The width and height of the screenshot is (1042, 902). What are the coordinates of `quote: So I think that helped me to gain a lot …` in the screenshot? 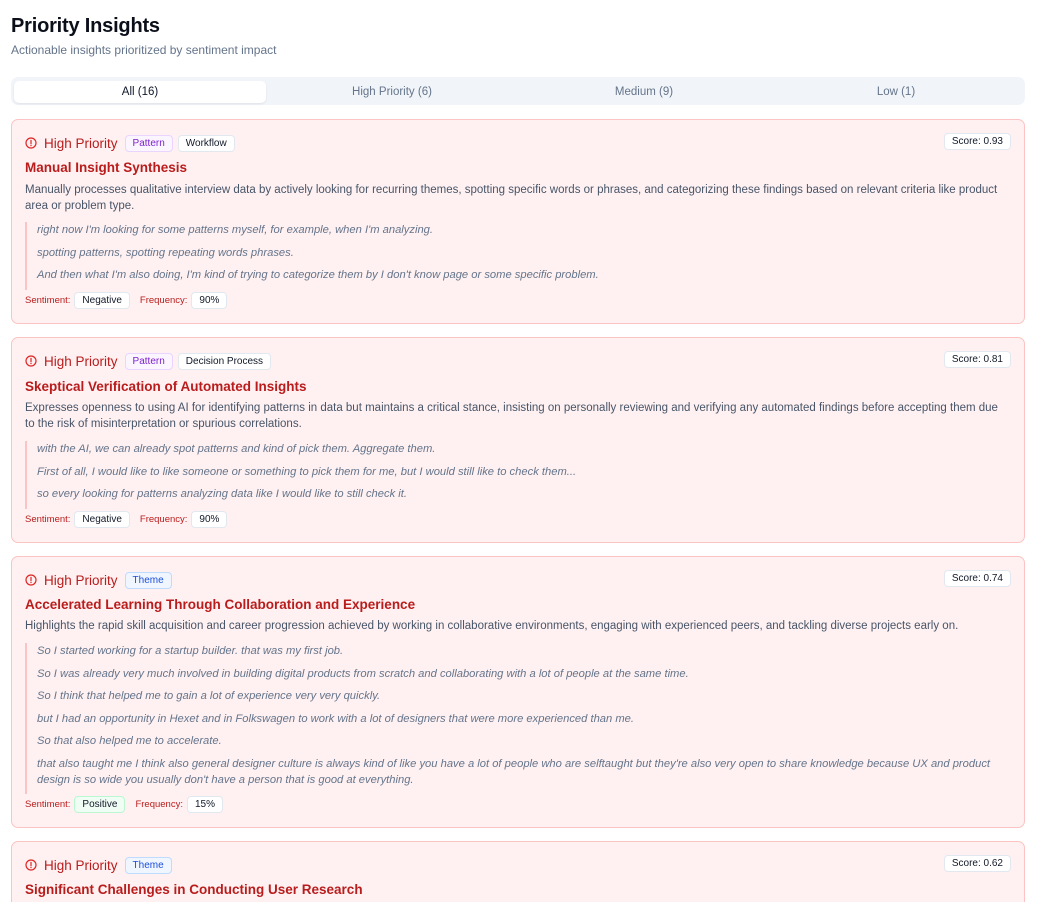 It's located at (209, 696).